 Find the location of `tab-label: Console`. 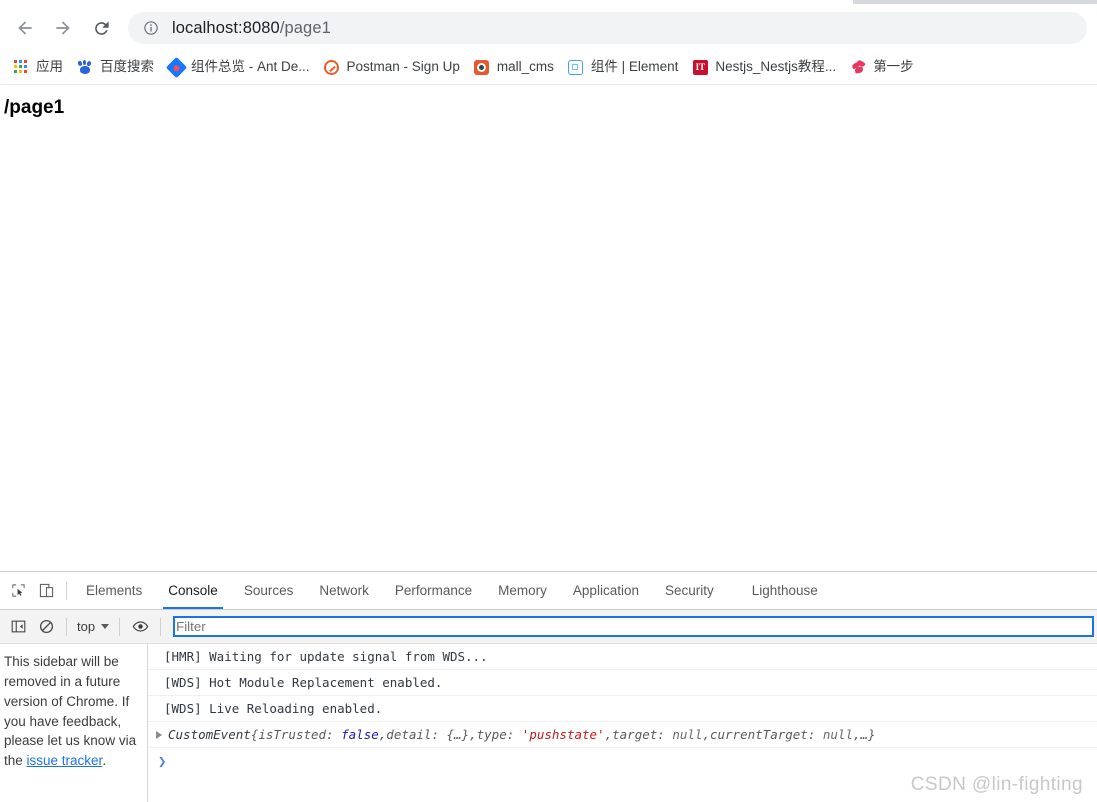

tab-label: Console is located at coordinates (193, 590).